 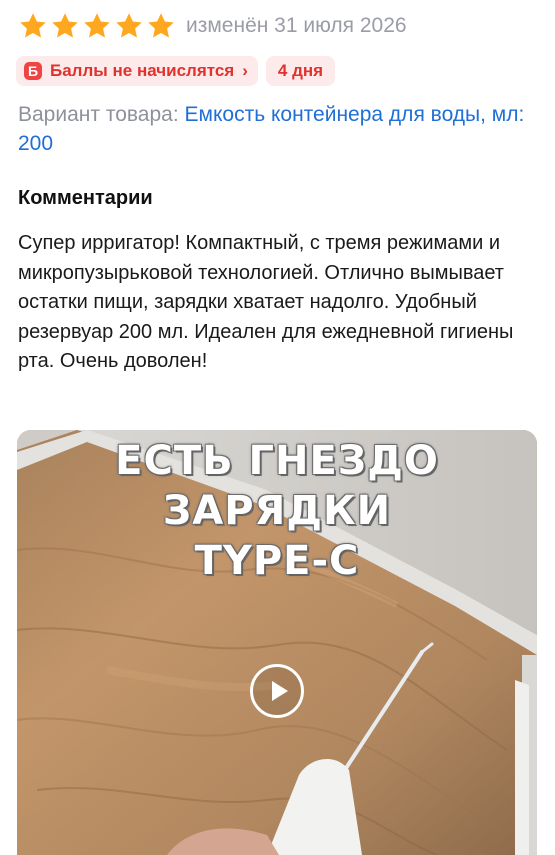 I want to click on star-rating, so click(x=98, y=26).